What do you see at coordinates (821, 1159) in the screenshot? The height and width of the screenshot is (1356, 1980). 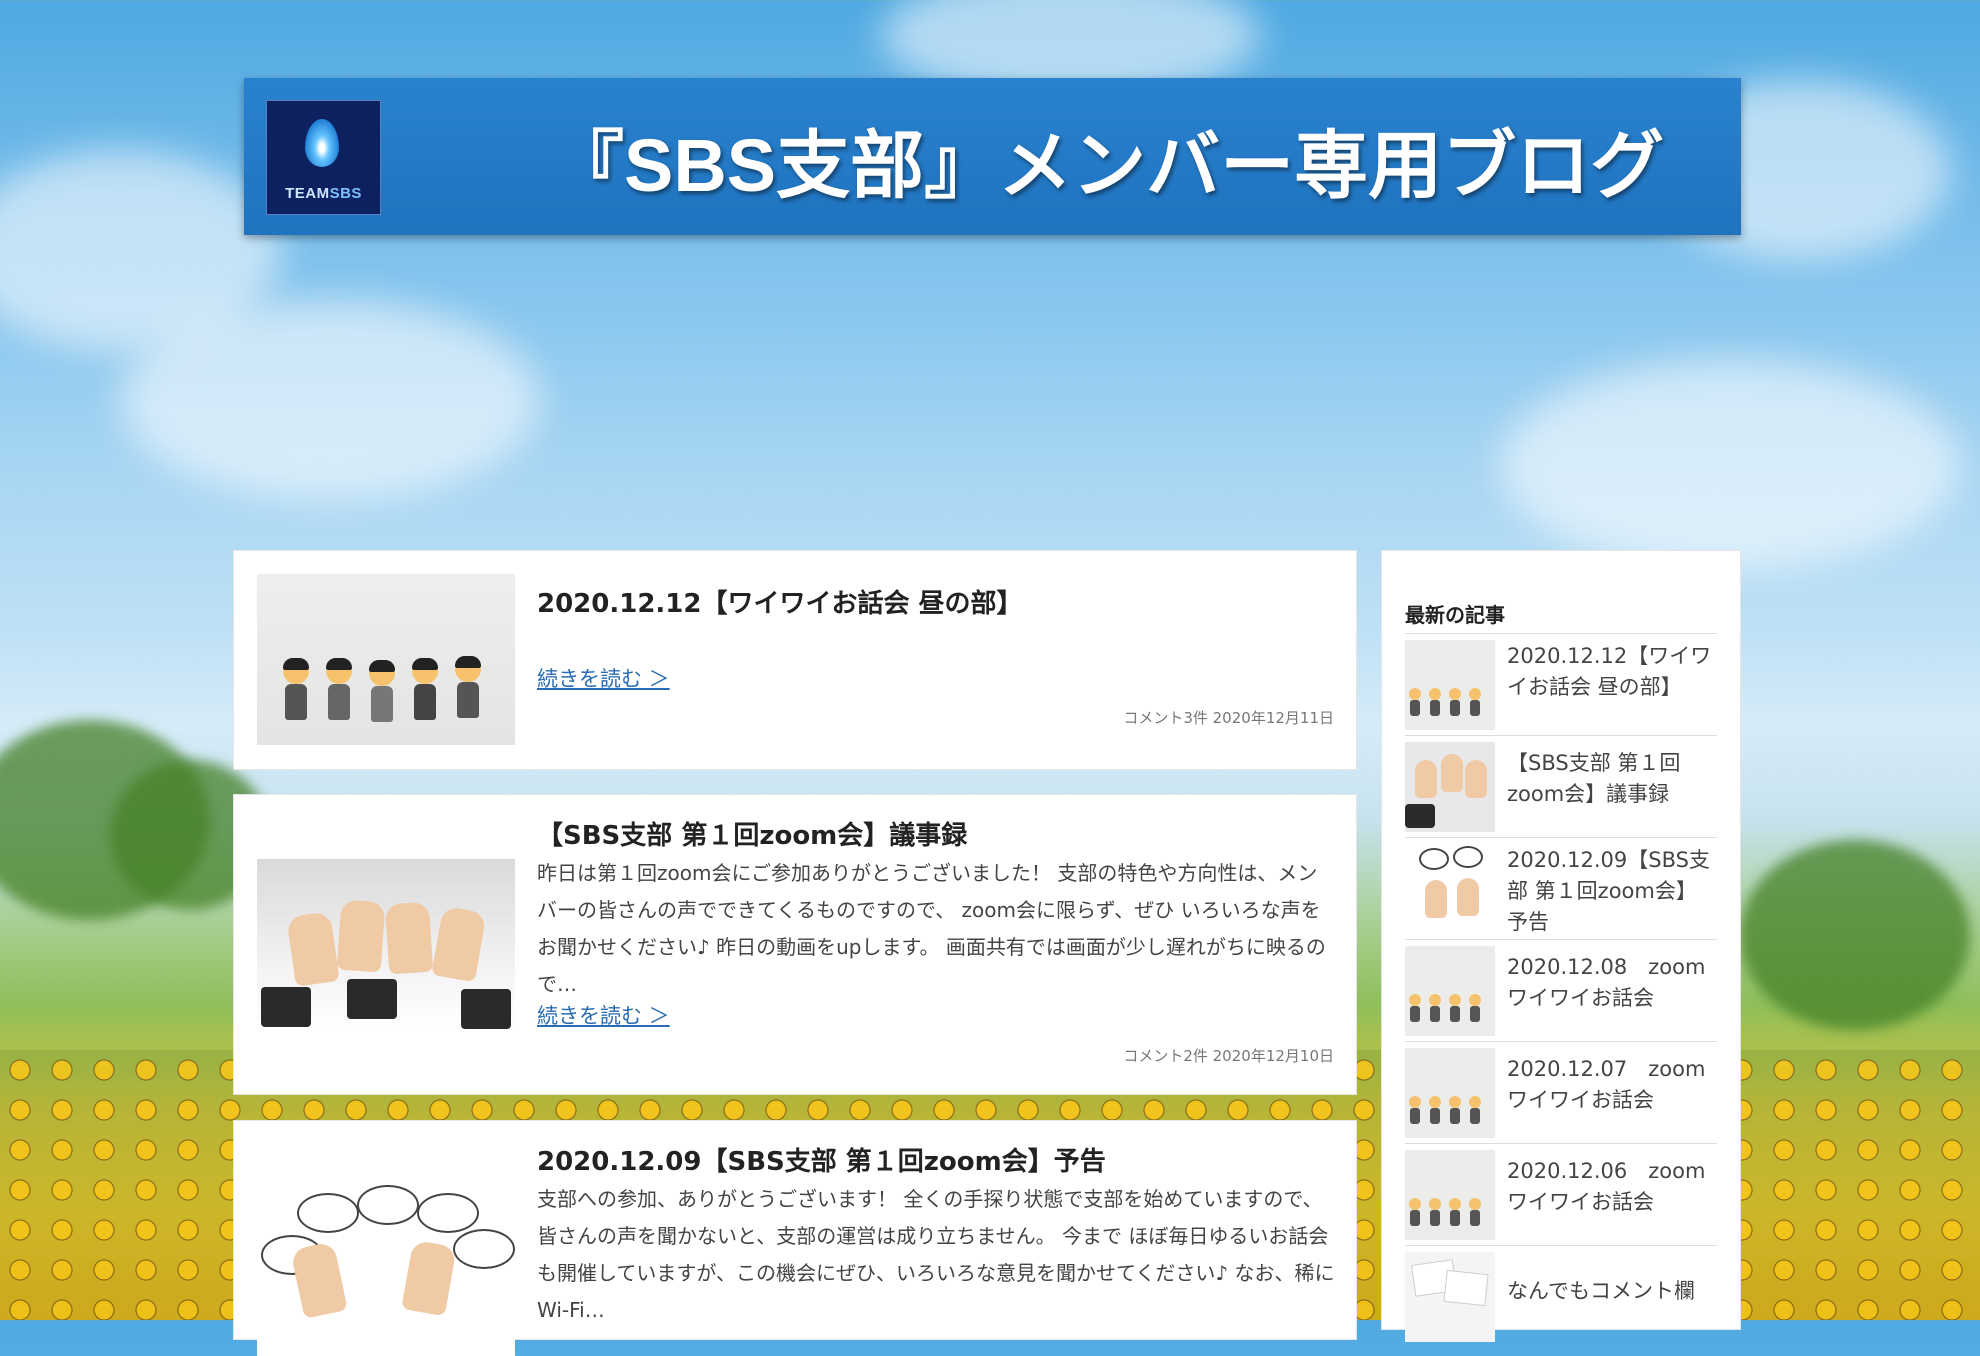 I see `post-title: 2020.12.09【SBS支部 第１回zoom会】予告` at bounding box center [821, 1159].